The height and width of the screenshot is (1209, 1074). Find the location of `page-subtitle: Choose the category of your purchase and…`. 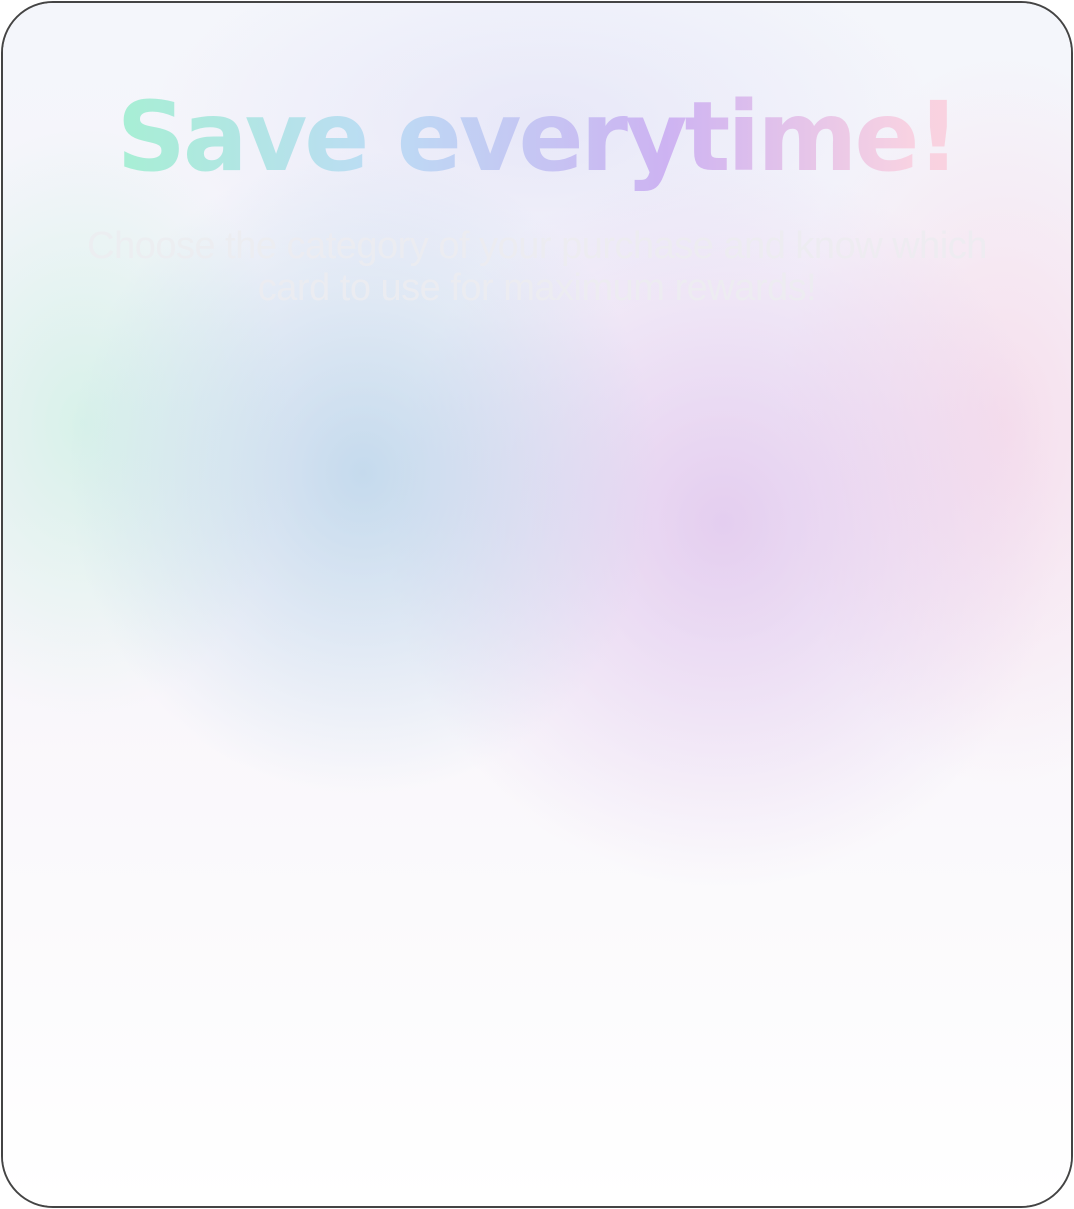

page-subtitle: Choose the category of your purchase and… is located at coordinates (537, 267).